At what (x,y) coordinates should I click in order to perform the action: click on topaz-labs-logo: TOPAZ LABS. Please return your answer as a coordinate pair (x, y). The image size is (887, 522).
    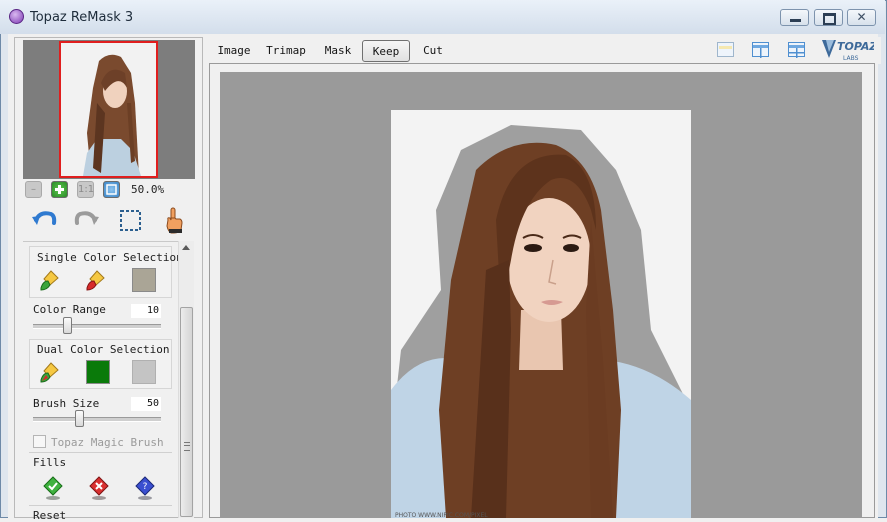
    Looking at the image, I should click on (849, 49).